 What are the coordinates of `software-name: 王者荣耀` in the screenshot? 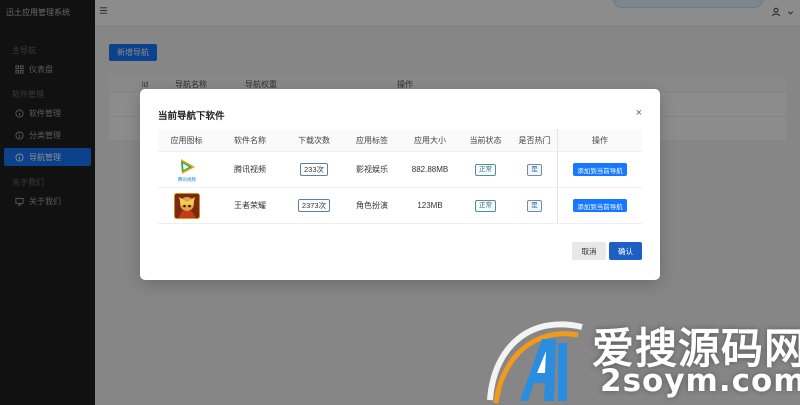 It's located at (250, 205).